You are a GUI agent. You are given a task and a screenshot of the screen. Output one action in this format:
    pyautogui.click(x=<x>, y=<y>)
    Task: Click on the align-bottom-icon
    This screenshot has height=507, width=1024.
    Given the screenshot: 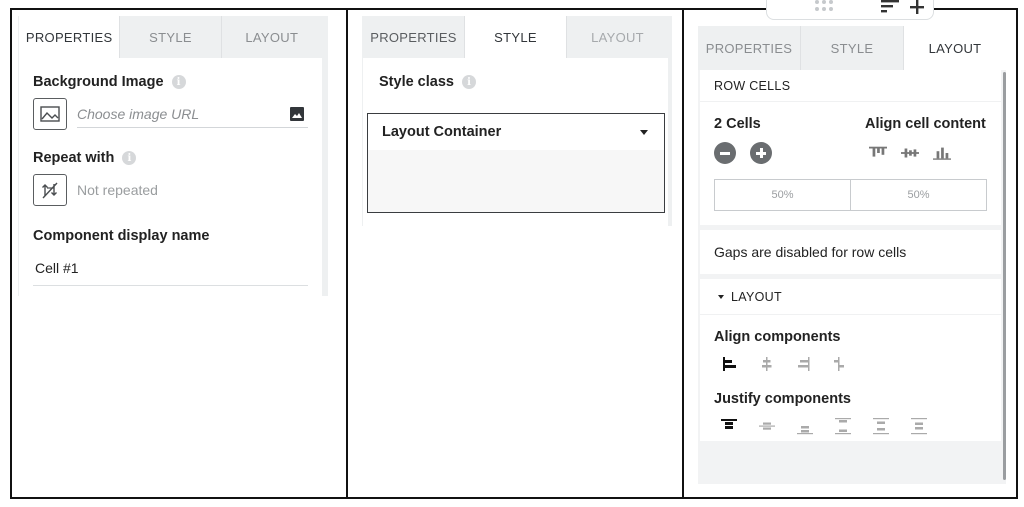 What is the action you would take?
    pyautogui.click(x=942, y=153)
    